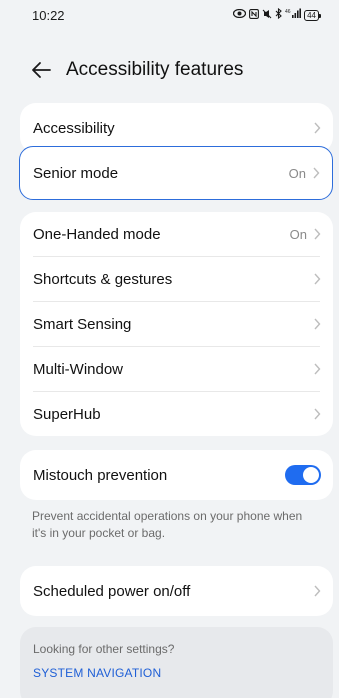  Describe the element at coordinates (76, 173) in the screenshot. I see `setting-label: Senior mode` at that location.